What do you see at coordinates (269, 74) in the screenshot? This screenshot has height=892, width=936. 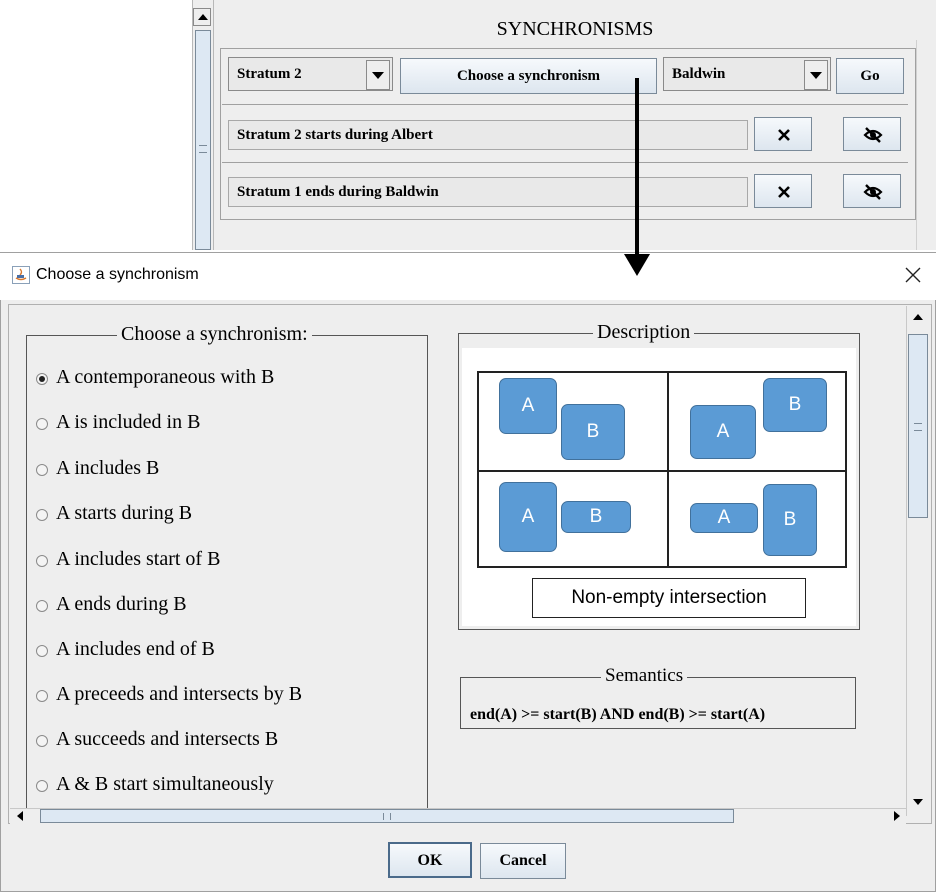 I see `stratum-combo-value: Stratum 2` at bounding box center [269, 74].